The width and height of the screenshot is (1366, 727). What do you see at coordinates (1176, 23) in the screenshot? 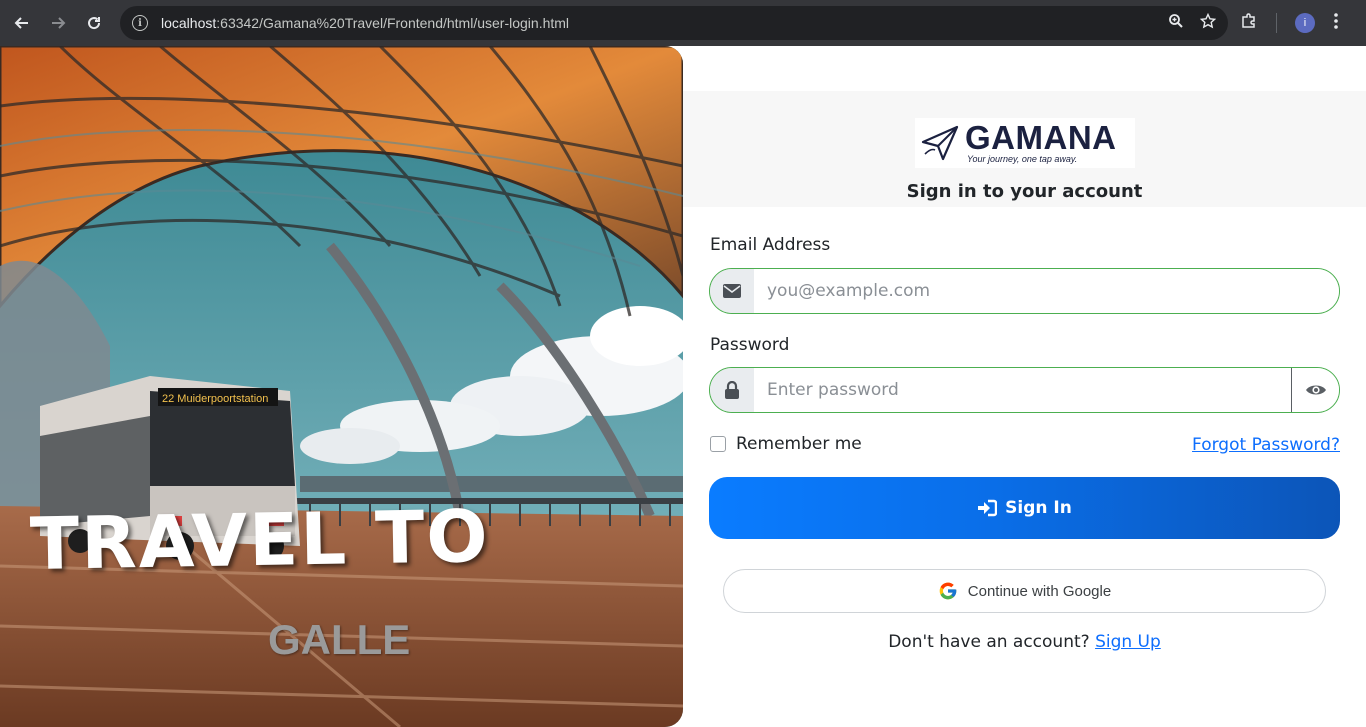
I see `zoom-icon` at bounding box center [1176, 23].